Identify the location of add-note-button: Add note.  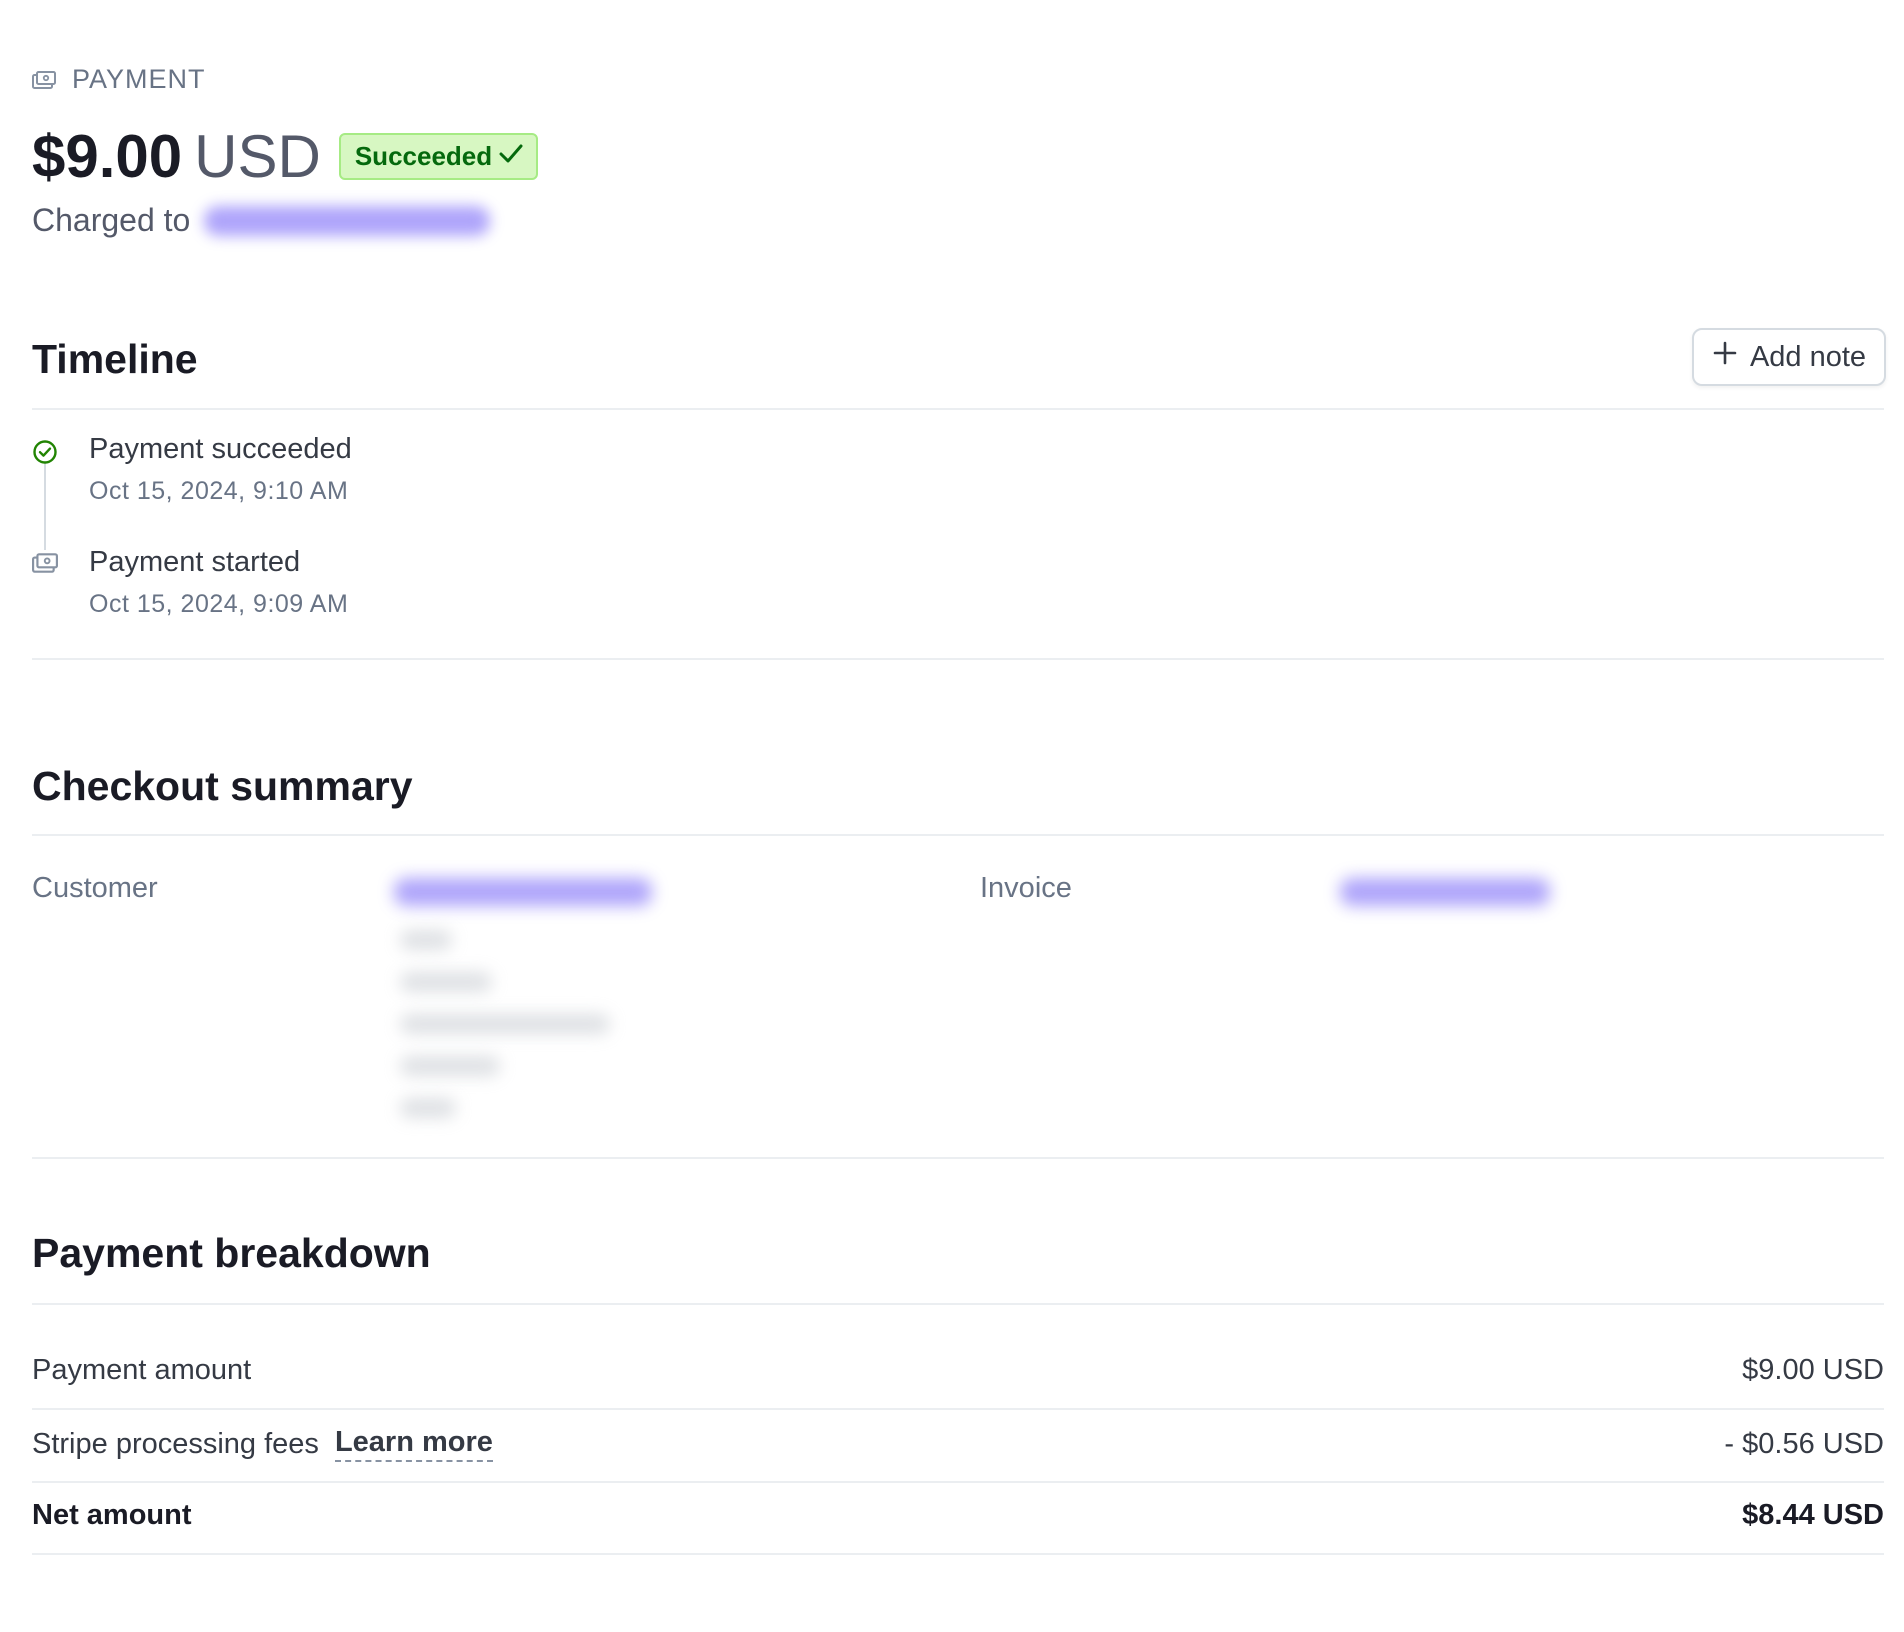
(1789, 357).